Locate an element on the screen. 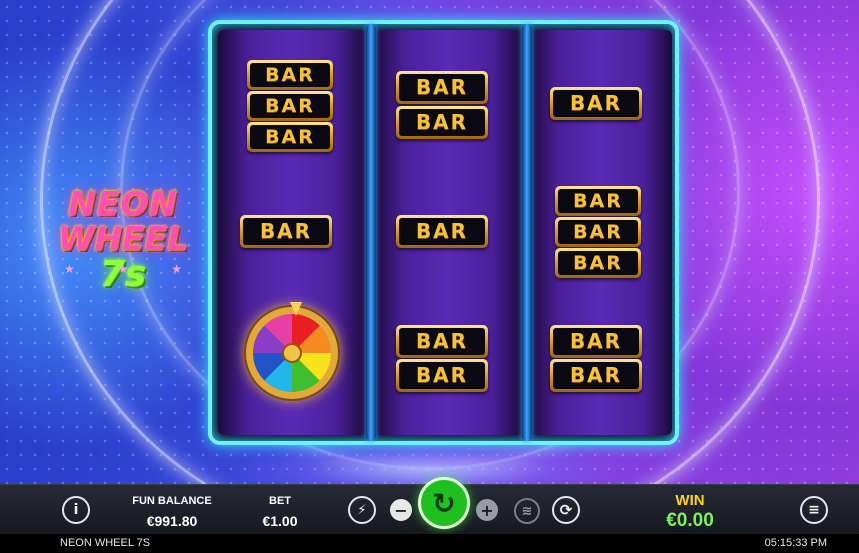  autoplay-icon: ⟳ is located at coordinates (566, 510).